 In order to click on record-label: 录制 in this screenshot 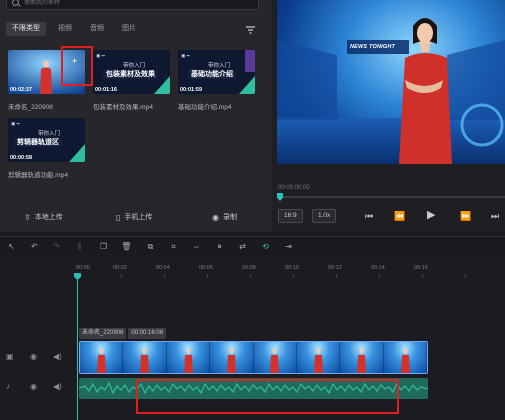, I will do `click(229, 217)`.